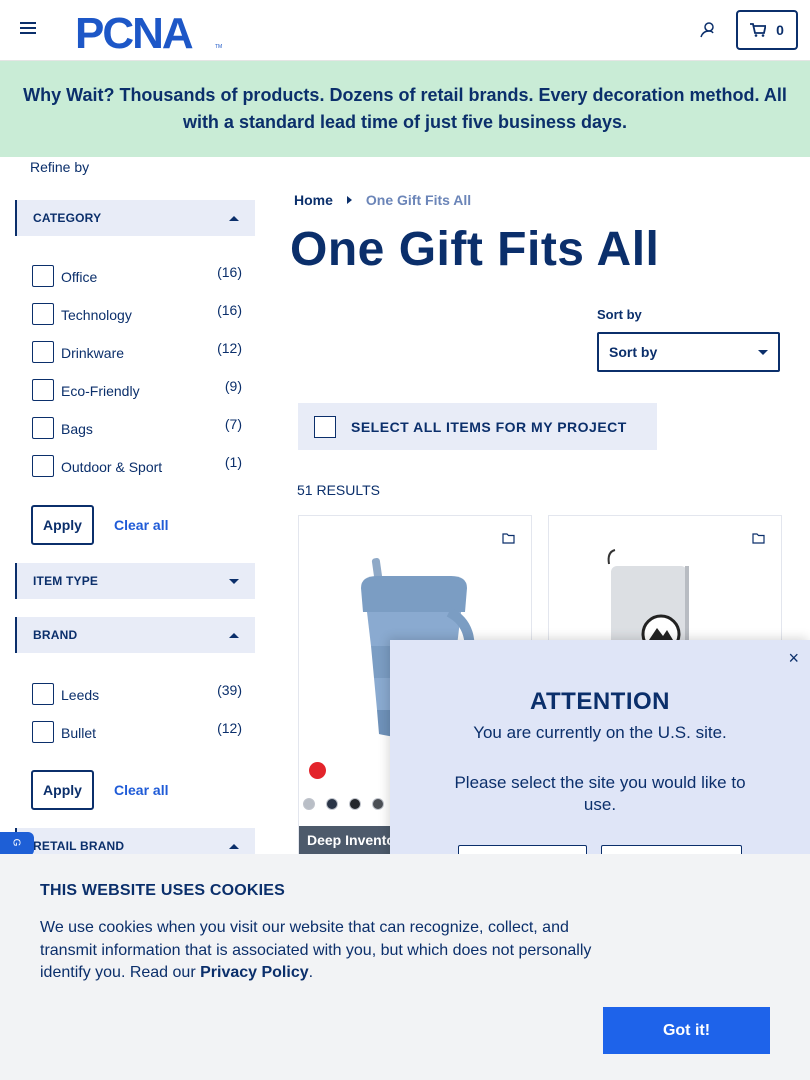  Describe the element at coordinates (28, 29) in the screenshot. I see `hamburger-menu-icon` at that location.